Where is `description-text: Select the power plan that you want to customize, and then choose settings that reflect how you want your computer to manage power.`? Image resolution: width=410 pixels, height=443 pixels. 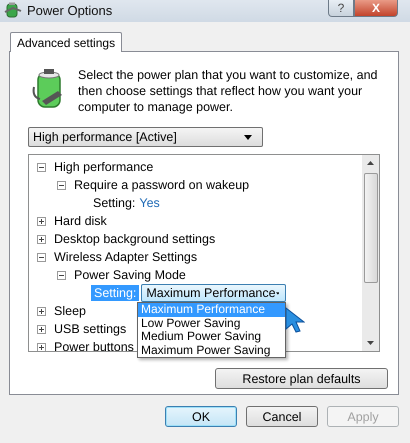
description-text: Select the power plan that you want to customize, and then choose settings that reflect how you want your computer to manage power. is located at coordinates (228, 91).